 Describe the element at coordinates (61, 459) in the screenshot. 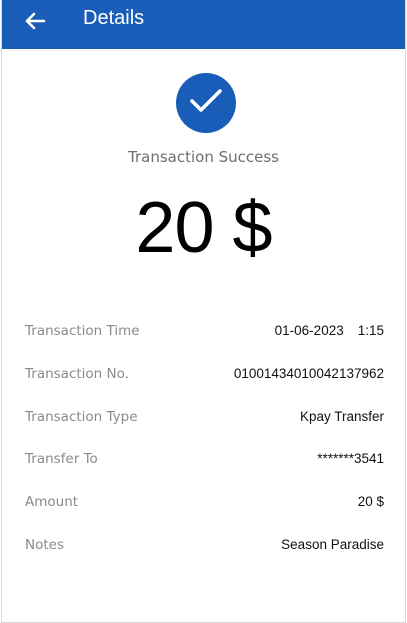

I see `detail-label: Transfer To` at that location.